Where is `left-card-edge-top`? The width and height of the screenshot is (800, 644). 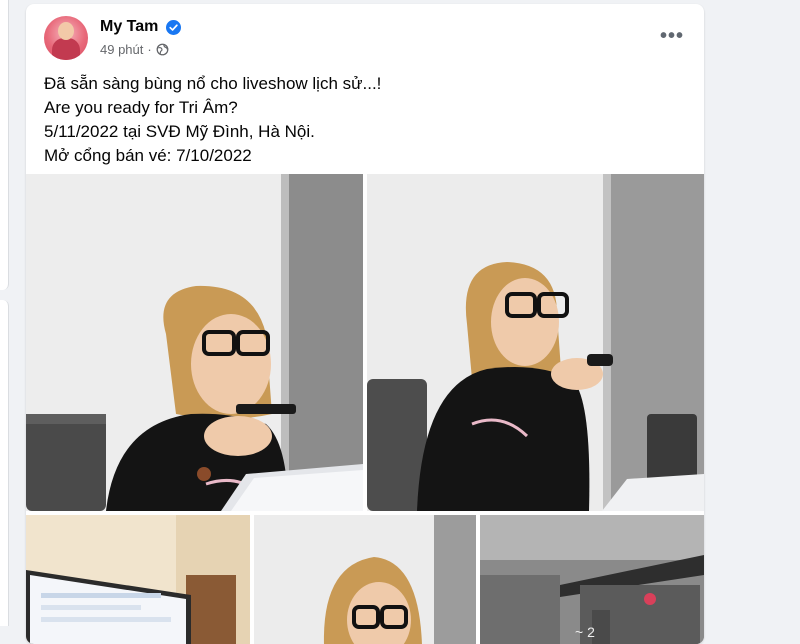 left-card-edge-top is located at coordinates (4, 145).